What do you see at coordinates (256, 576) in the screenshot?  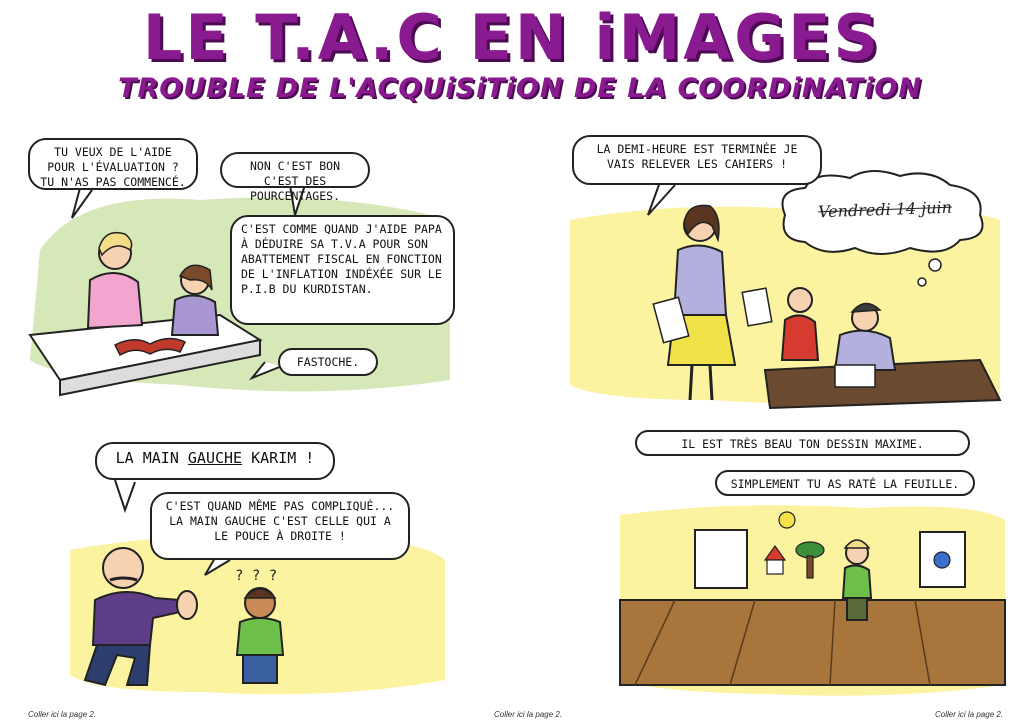 I see `confused-question-marks: ? ? ?` at bounding box center [256, 576].